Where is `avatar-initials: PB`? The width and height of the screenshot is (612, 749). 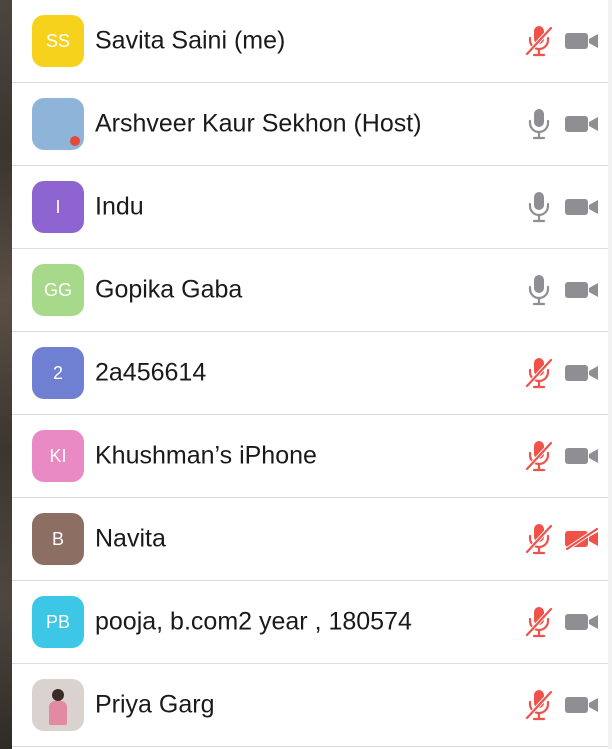
avatar-initials: PB is located at coordinates (57, 621).